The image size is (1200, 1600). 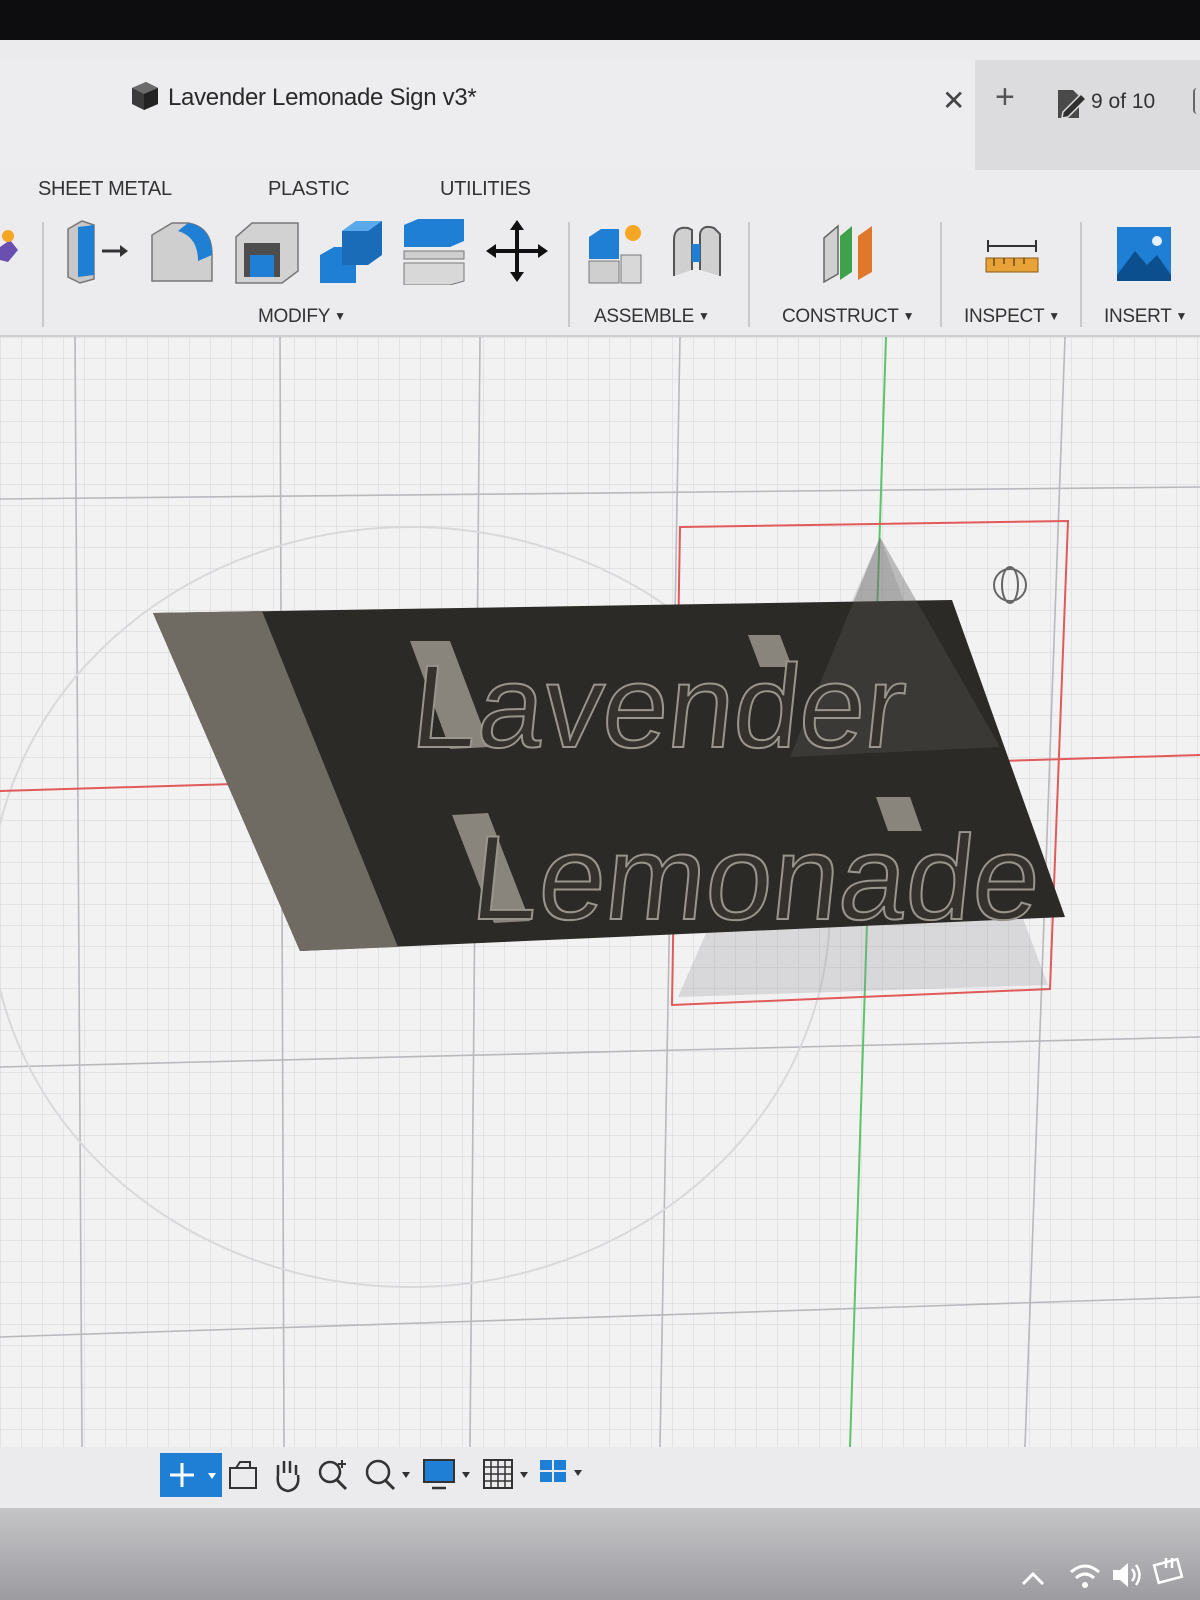 I want to click on pan-icon, so click(x=288, y=1474).